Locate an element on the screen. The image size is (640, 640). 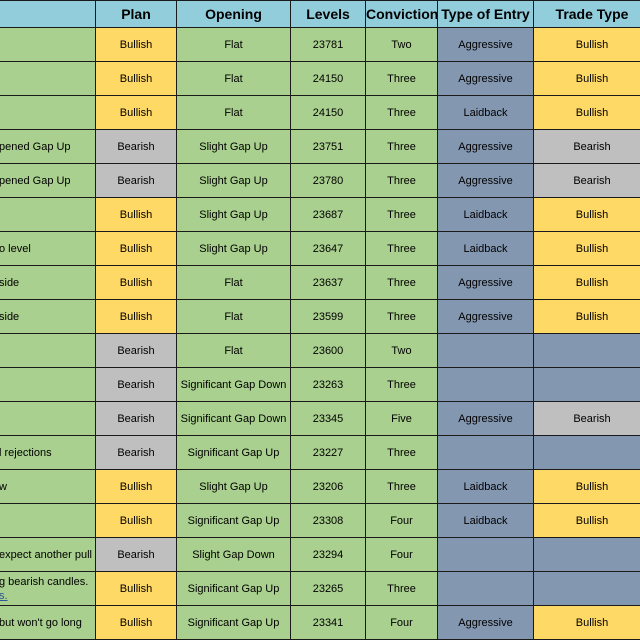
cell-level: 24150 is located at coordinates (328, 78).